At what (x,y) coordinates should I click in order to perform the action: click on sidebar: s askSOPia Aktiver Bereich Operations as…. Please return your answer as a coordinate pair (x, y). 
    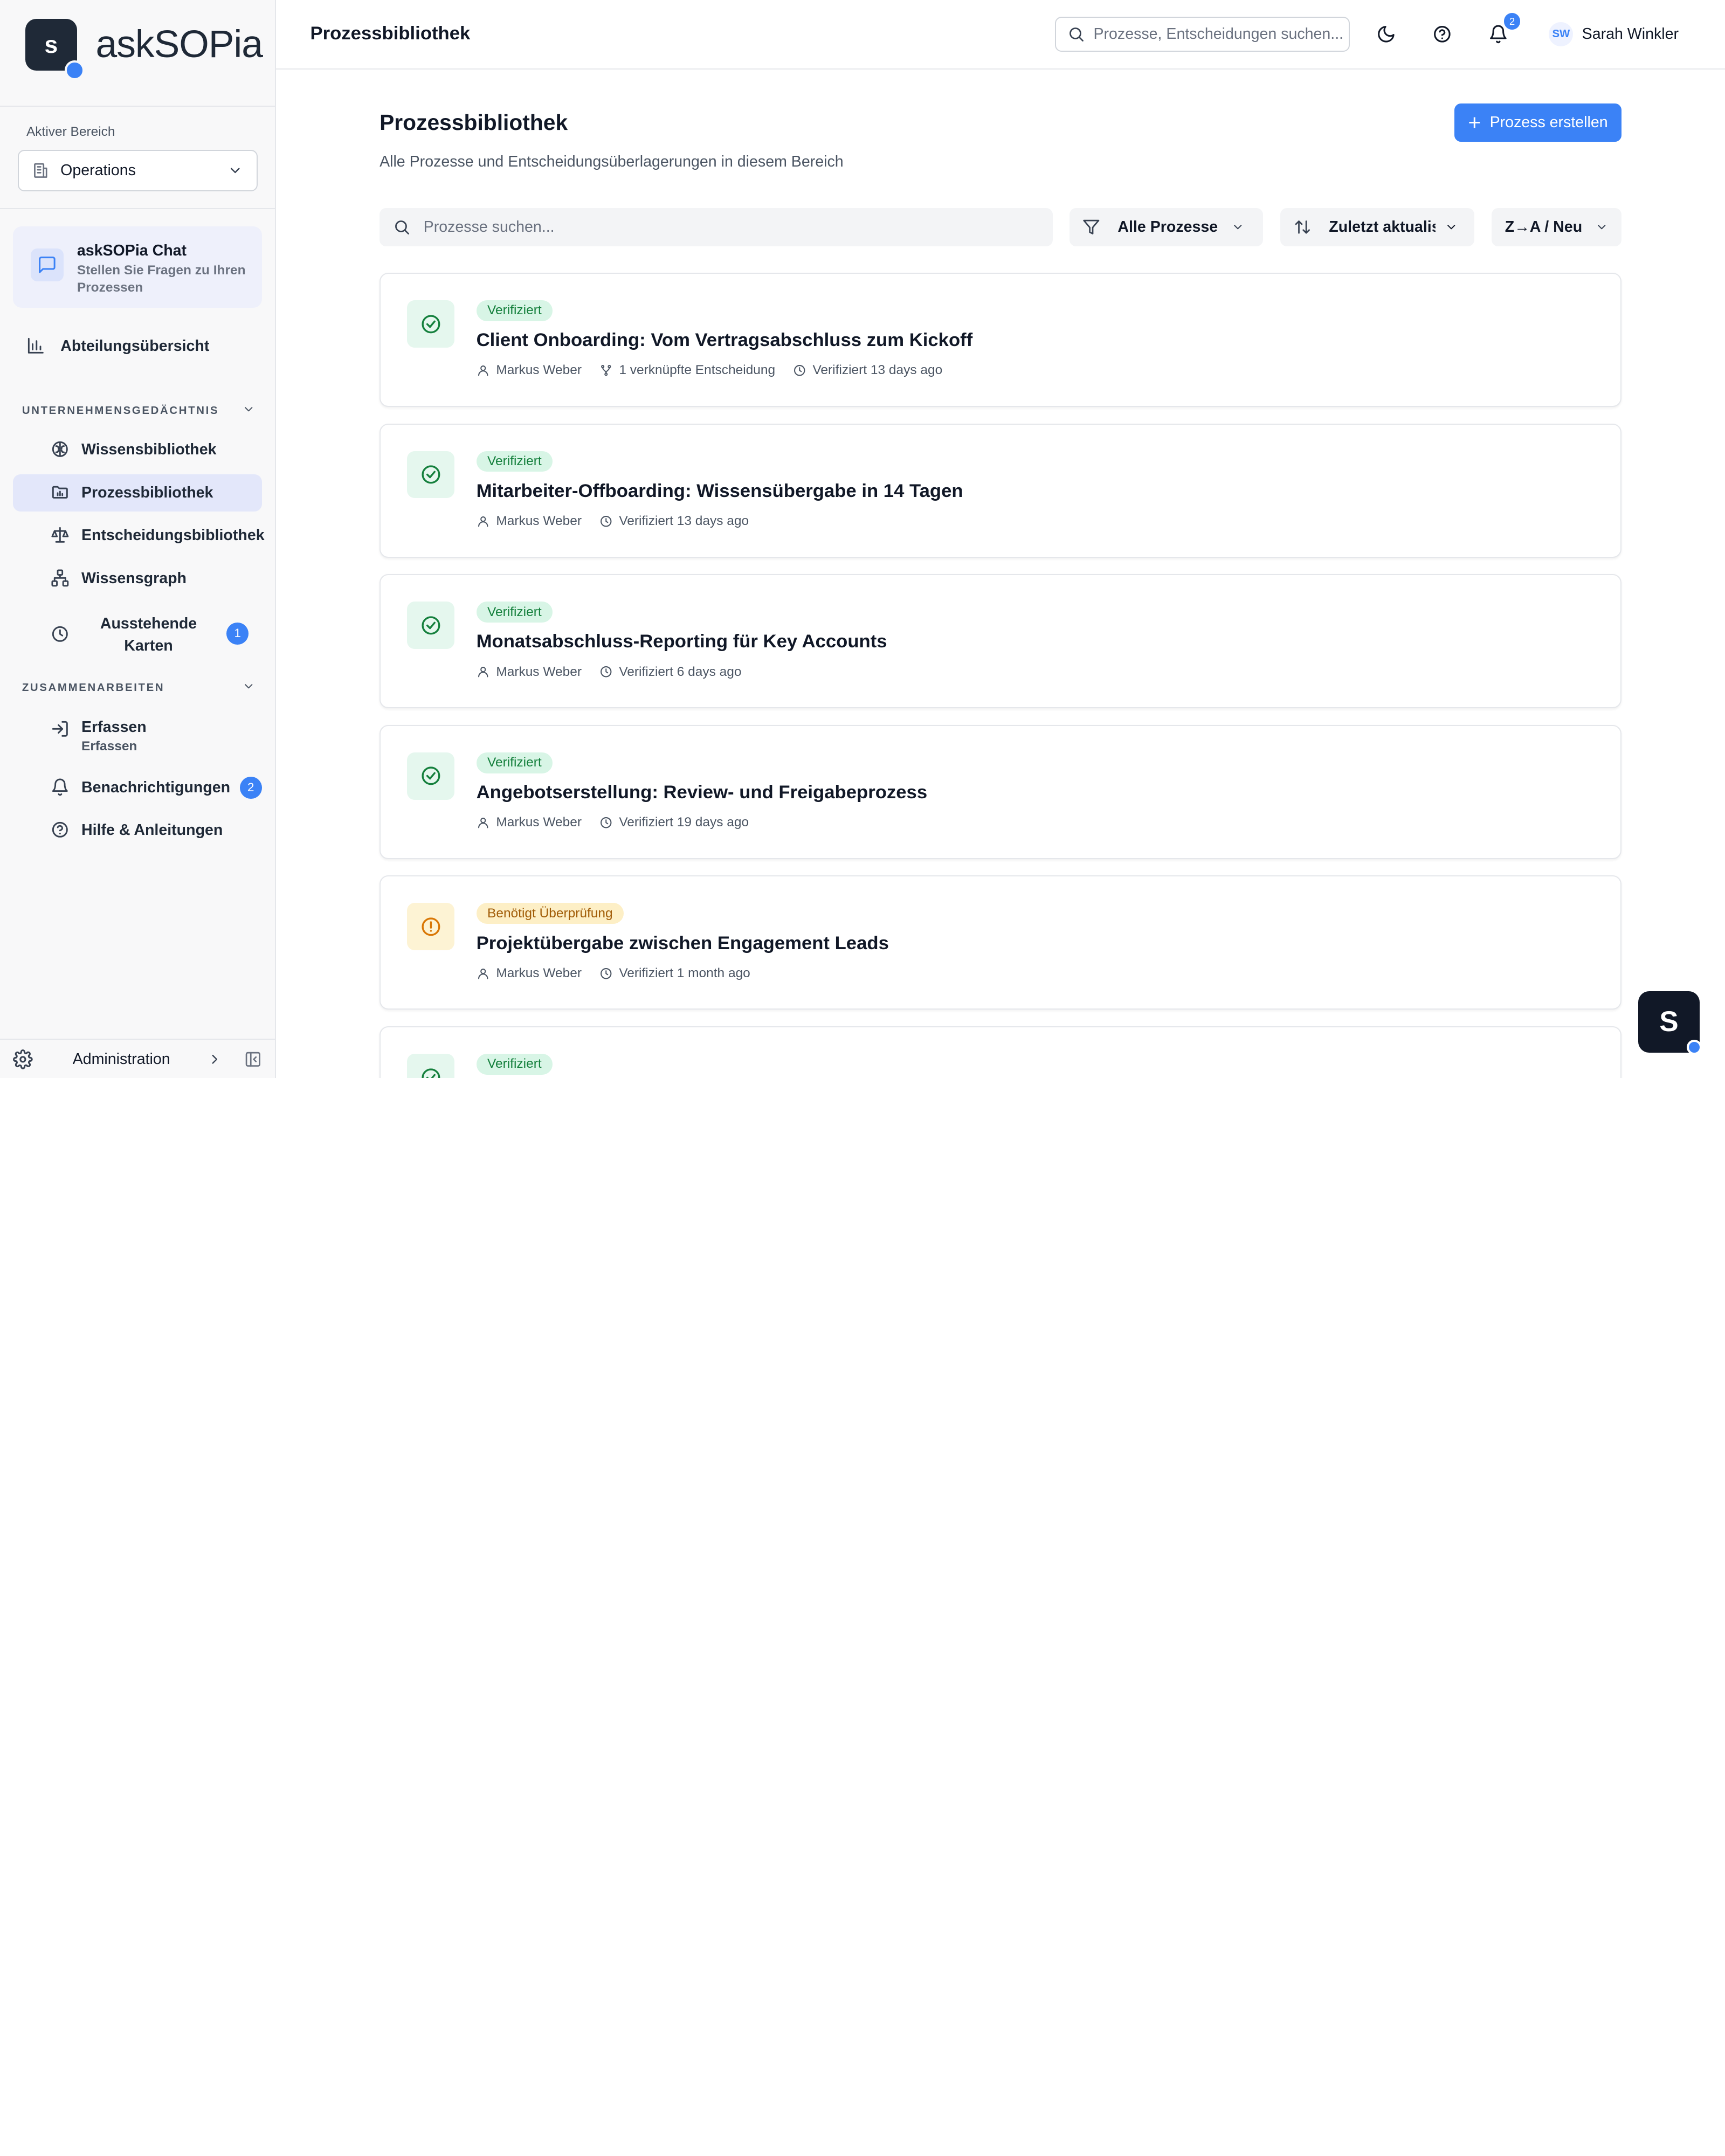
    Looking at the image, I should click on (138, 539).